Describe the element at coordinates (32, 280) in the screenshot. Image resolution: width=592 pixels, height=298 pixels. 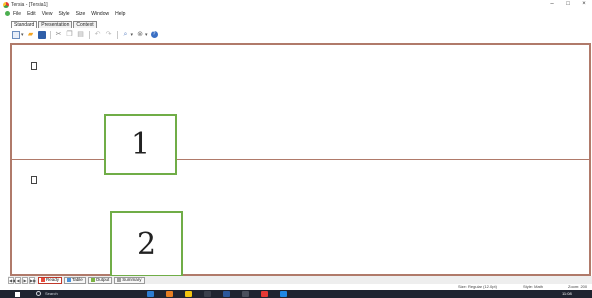
I see `last-sheet-button: ▶▶` at that location.